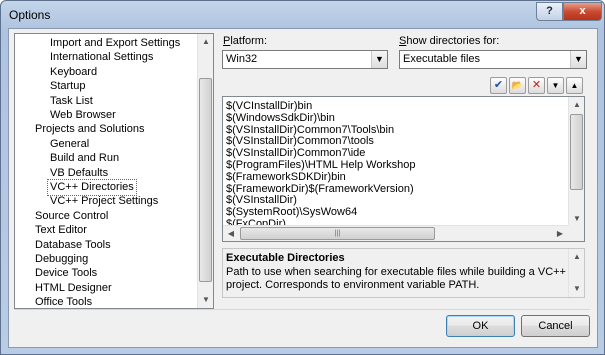 The image size is (605, 355). Describe the element at coordinates (30, 15) in the screenshot. I see `window-title: Options` at that location.